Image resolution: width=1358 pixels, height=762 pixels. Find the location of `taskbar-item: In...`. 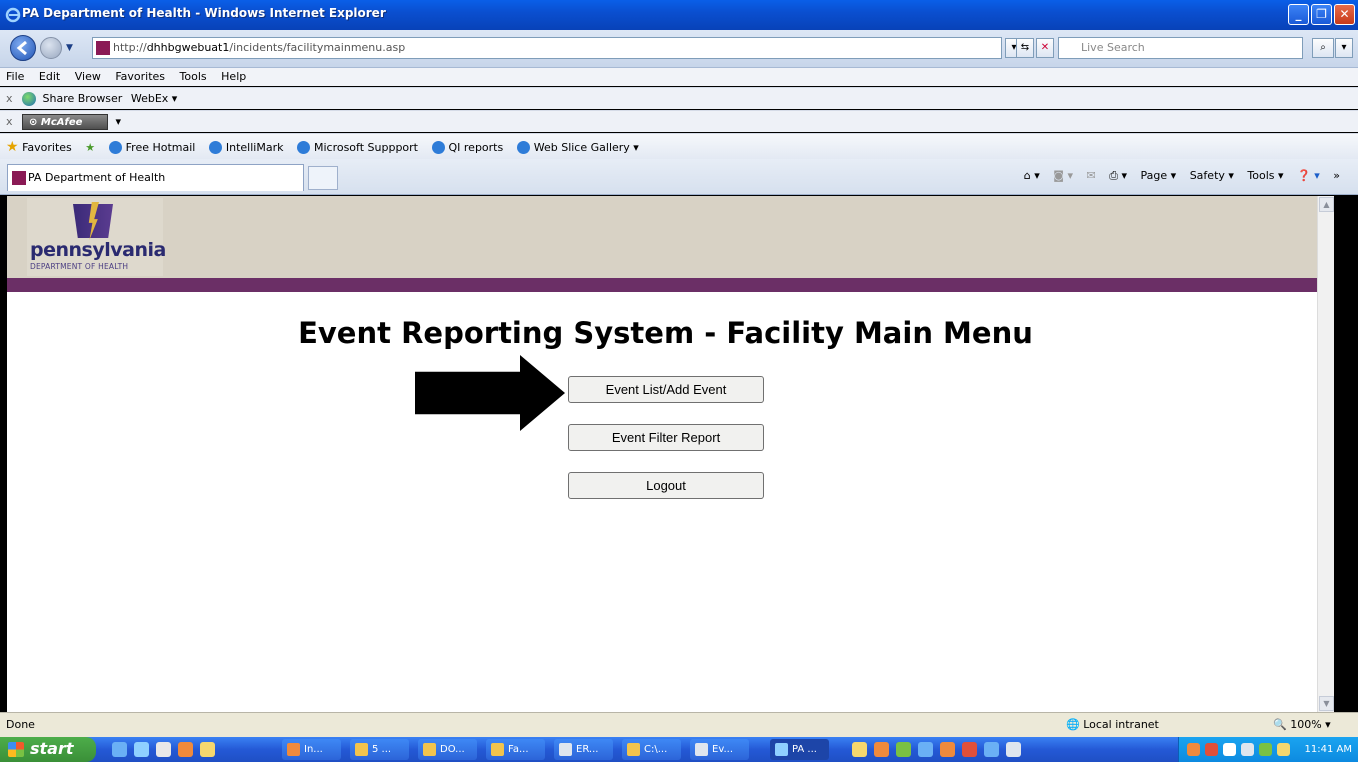

taskbar-item: In... is located at coordinates (311, 749).